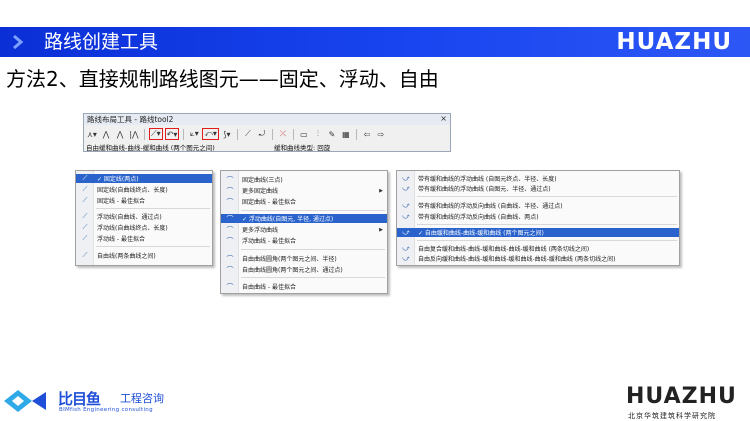  Describe the element at coordinates (101, 42) in the screenshot. I see `page-title: 路线创建工具` at that location.